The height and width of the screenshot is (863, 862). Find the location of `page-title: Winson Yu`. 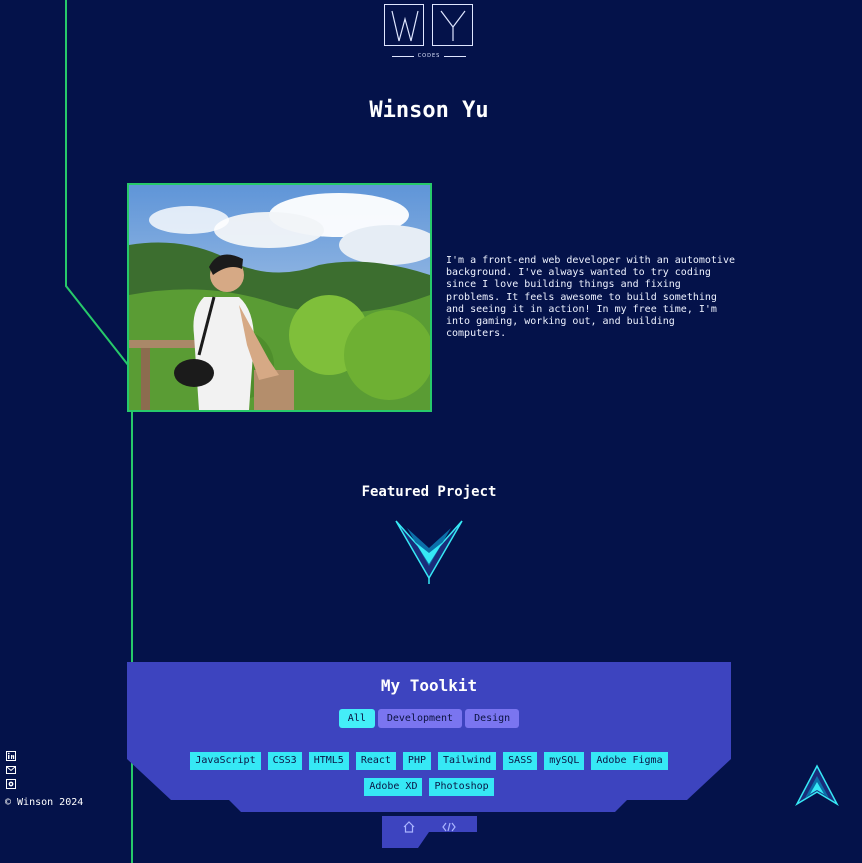

page-title: Winson Yu is located at coordinates (429, 110).